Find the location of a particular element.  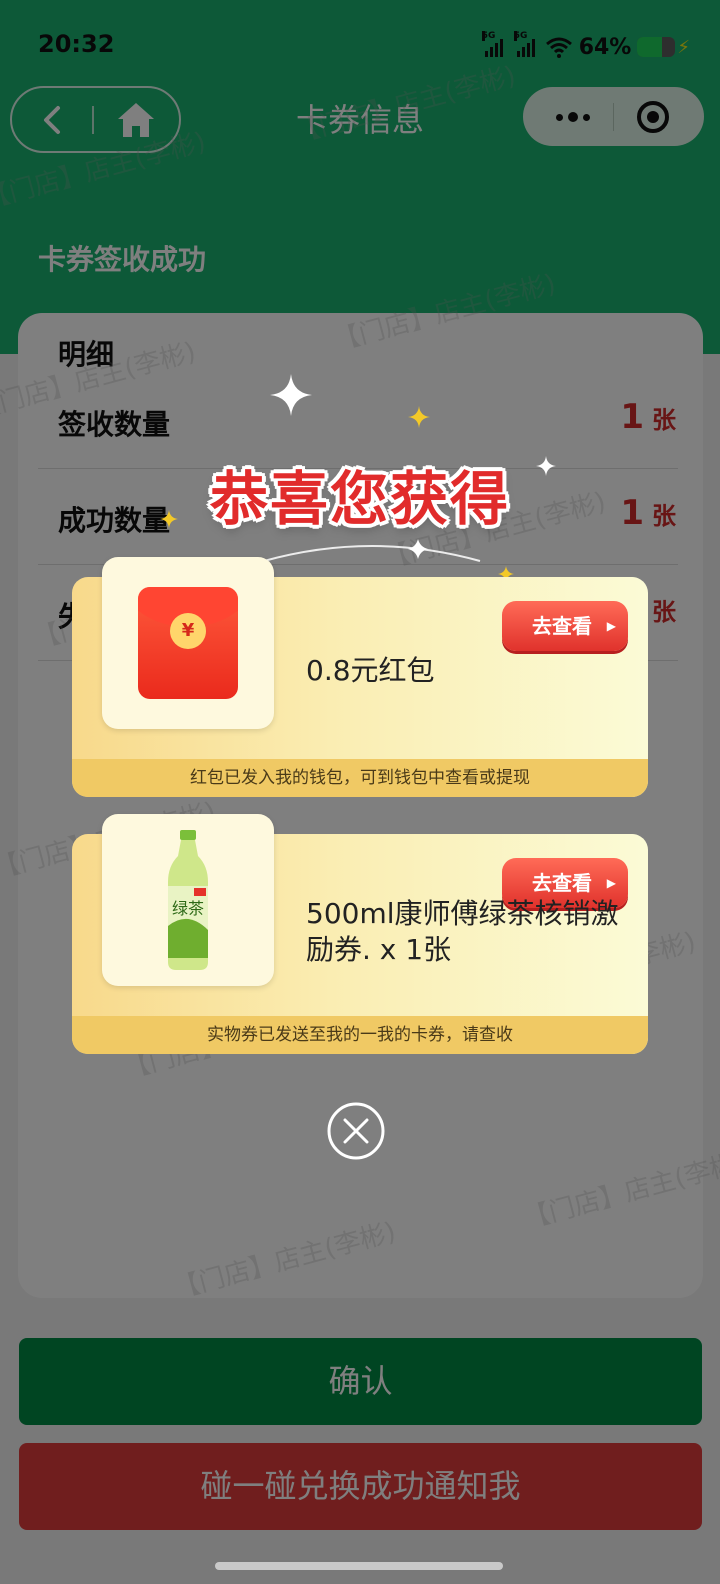

red-packet-icon: ¥ is located at coordinates (188, 643).